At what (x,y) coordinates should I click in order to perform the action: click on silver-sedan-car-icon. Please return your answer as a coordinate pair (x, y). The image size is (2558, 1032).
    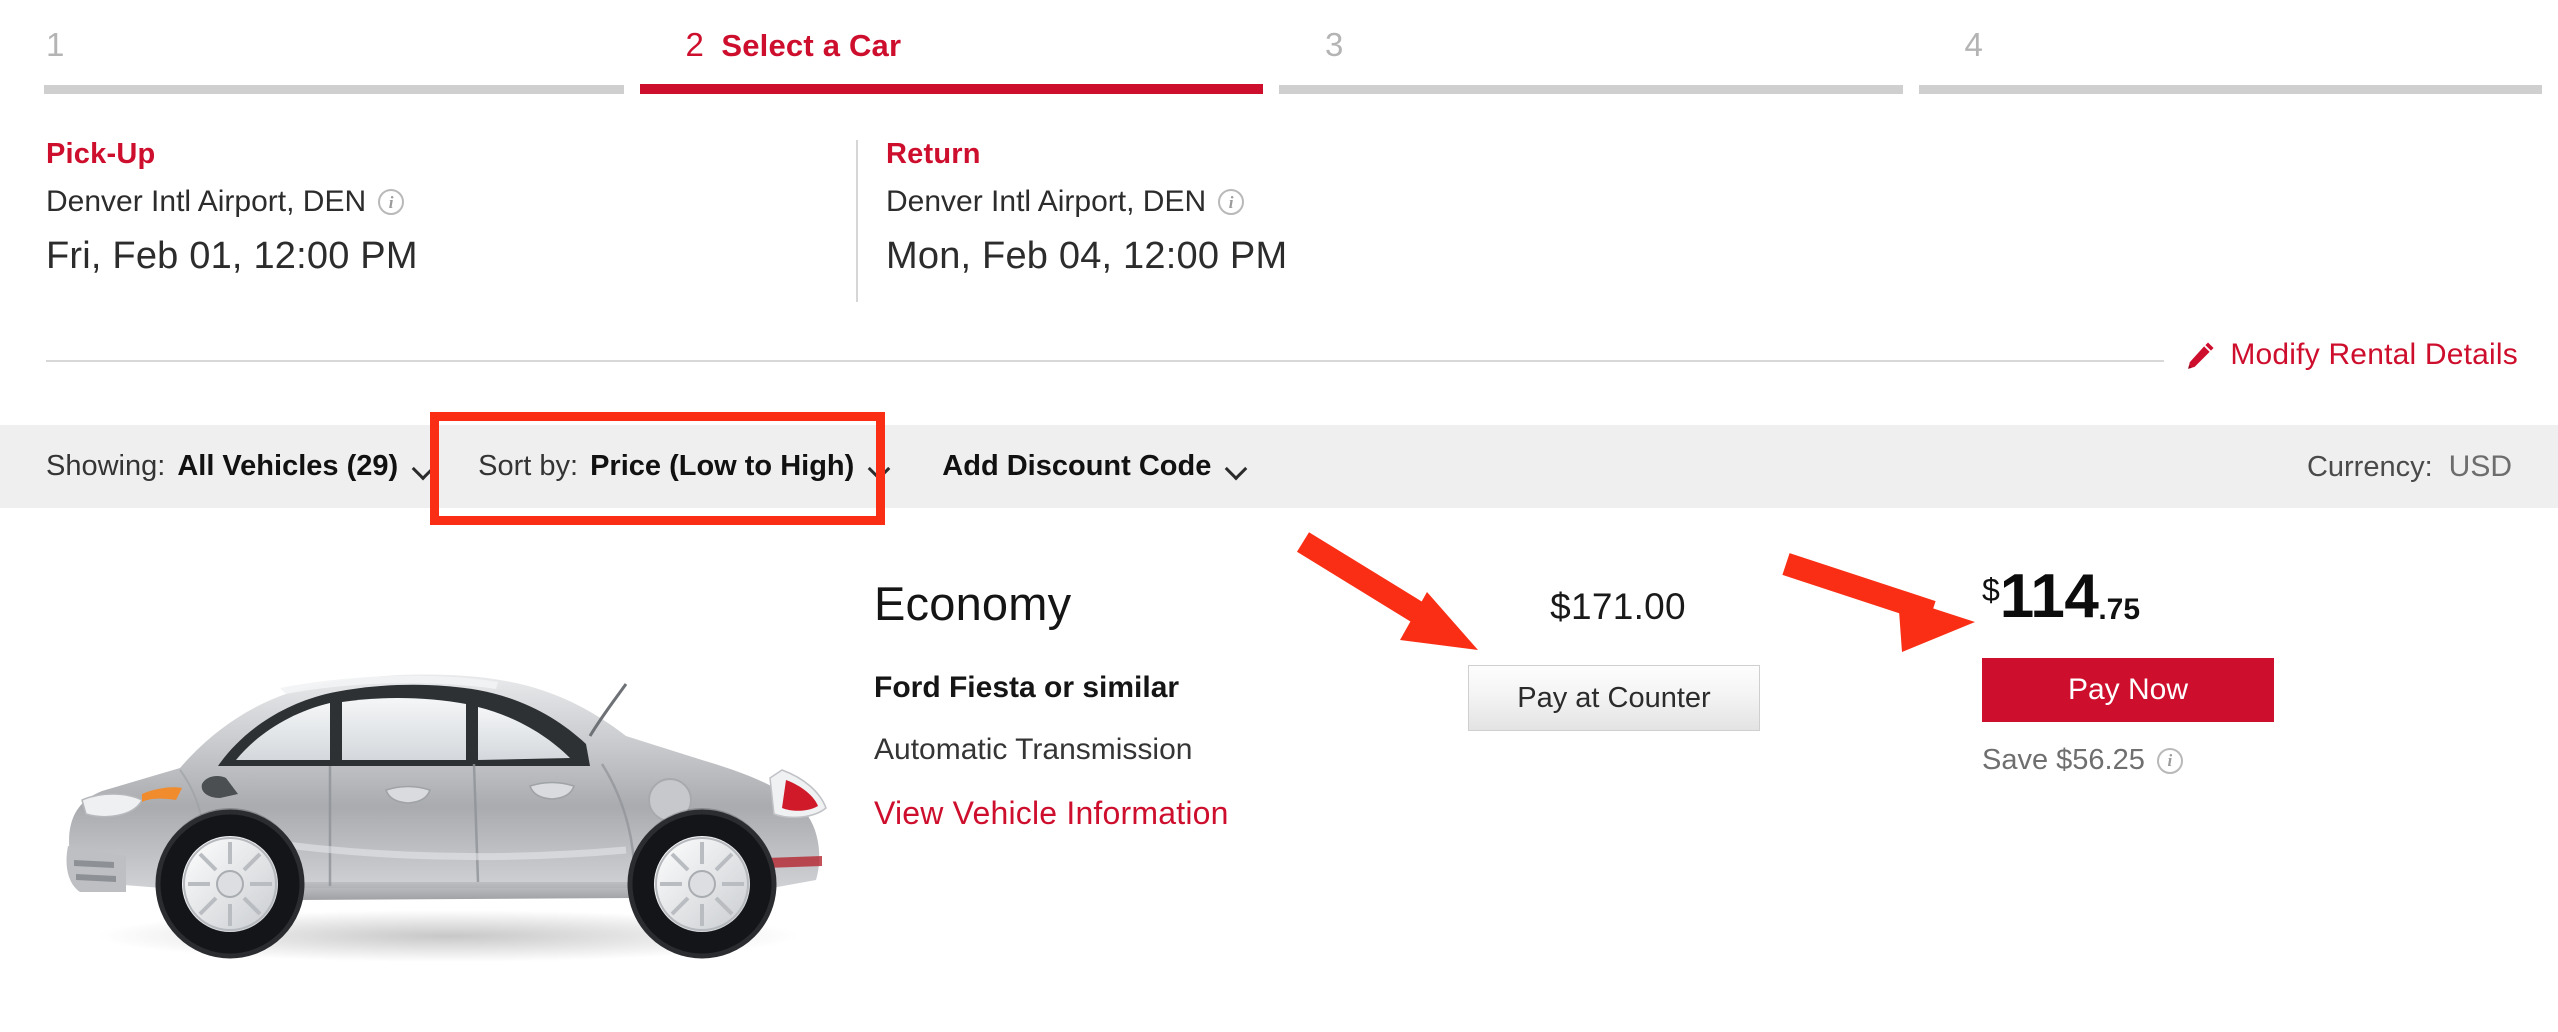
    Looking at the image, I should click on (446, 818).